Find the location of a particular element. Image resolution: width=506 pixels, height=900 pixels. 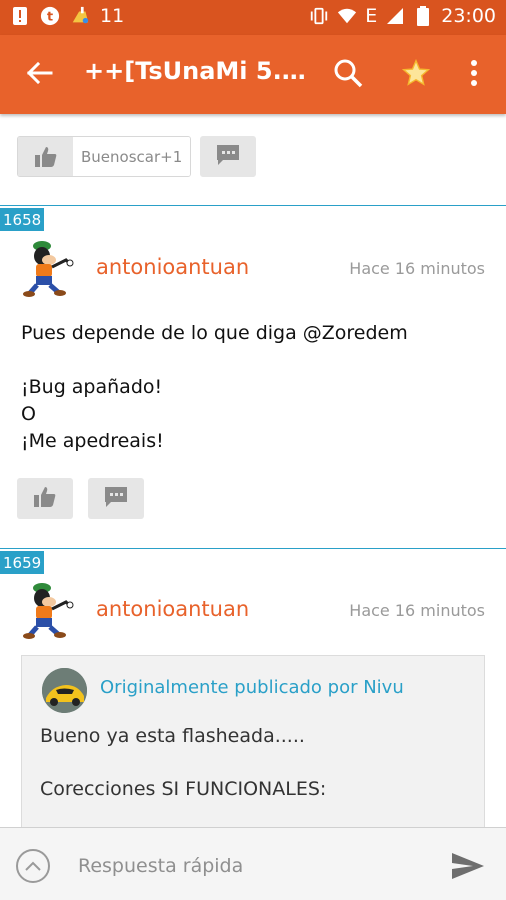

back-arrow-icon is located at coordinates (40, 73).